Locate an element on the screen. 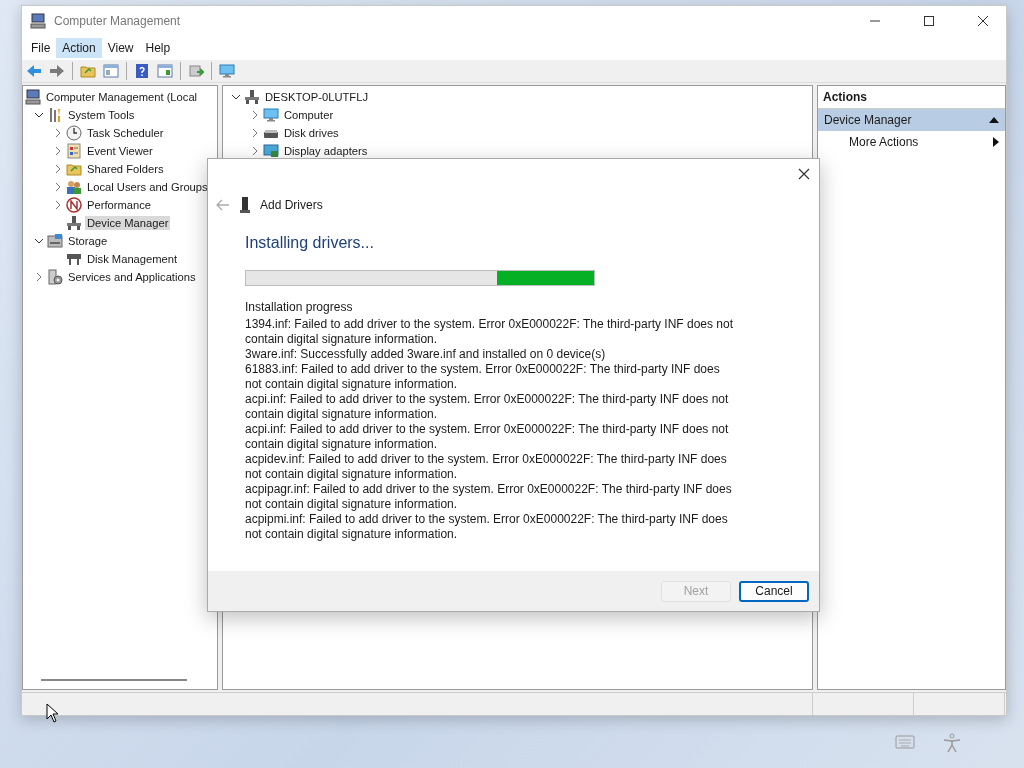 This screenshot has width=1024, height=768. dialog-title: Add Drivers is located at coordinates (291, 205).